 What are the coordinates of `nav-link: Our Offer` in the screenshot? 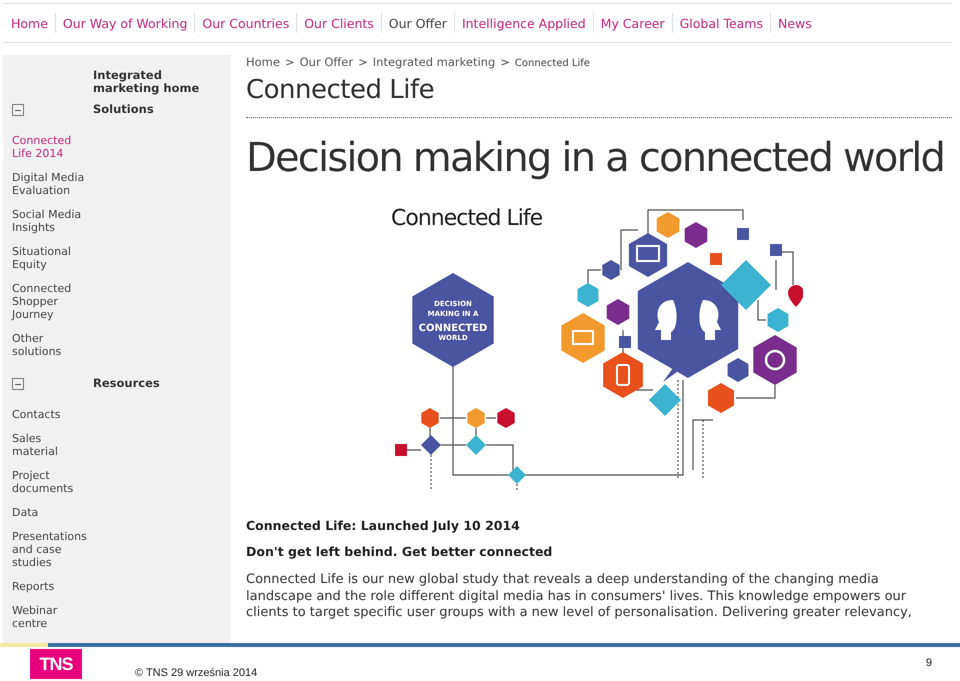 It's located at (418, 23).